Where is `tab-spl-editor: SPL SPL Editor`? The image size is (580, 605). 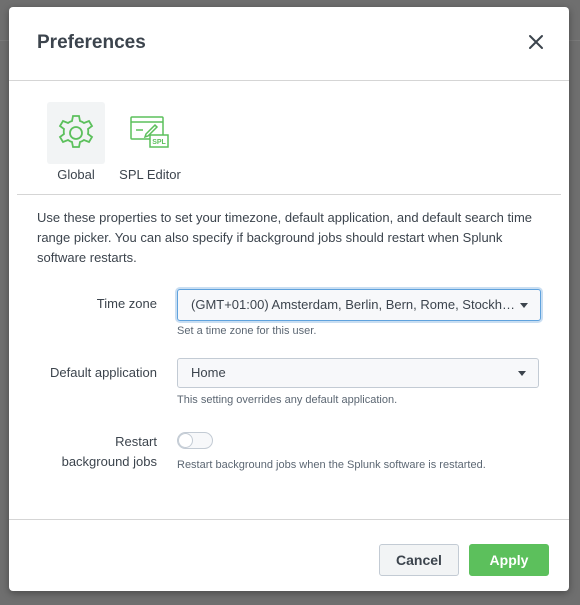 tab-spl-editor: SPL SPL Editor is located at coordinates (150, 142).